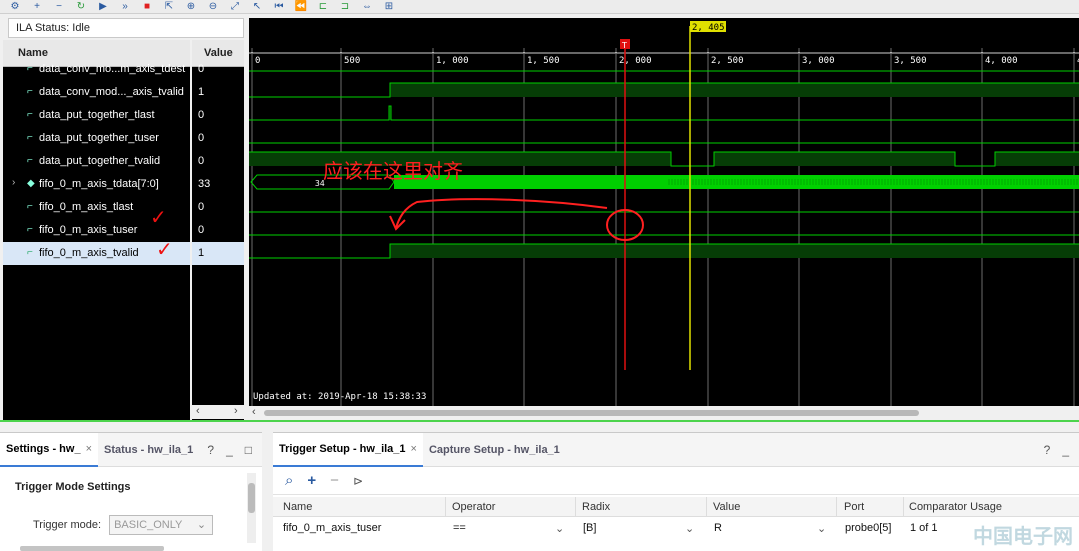 This screenshot has height=551, width=1079. Describe the element at coordinates (473, 507) in the screenshot. I see `col-operator: Operator` at that location.